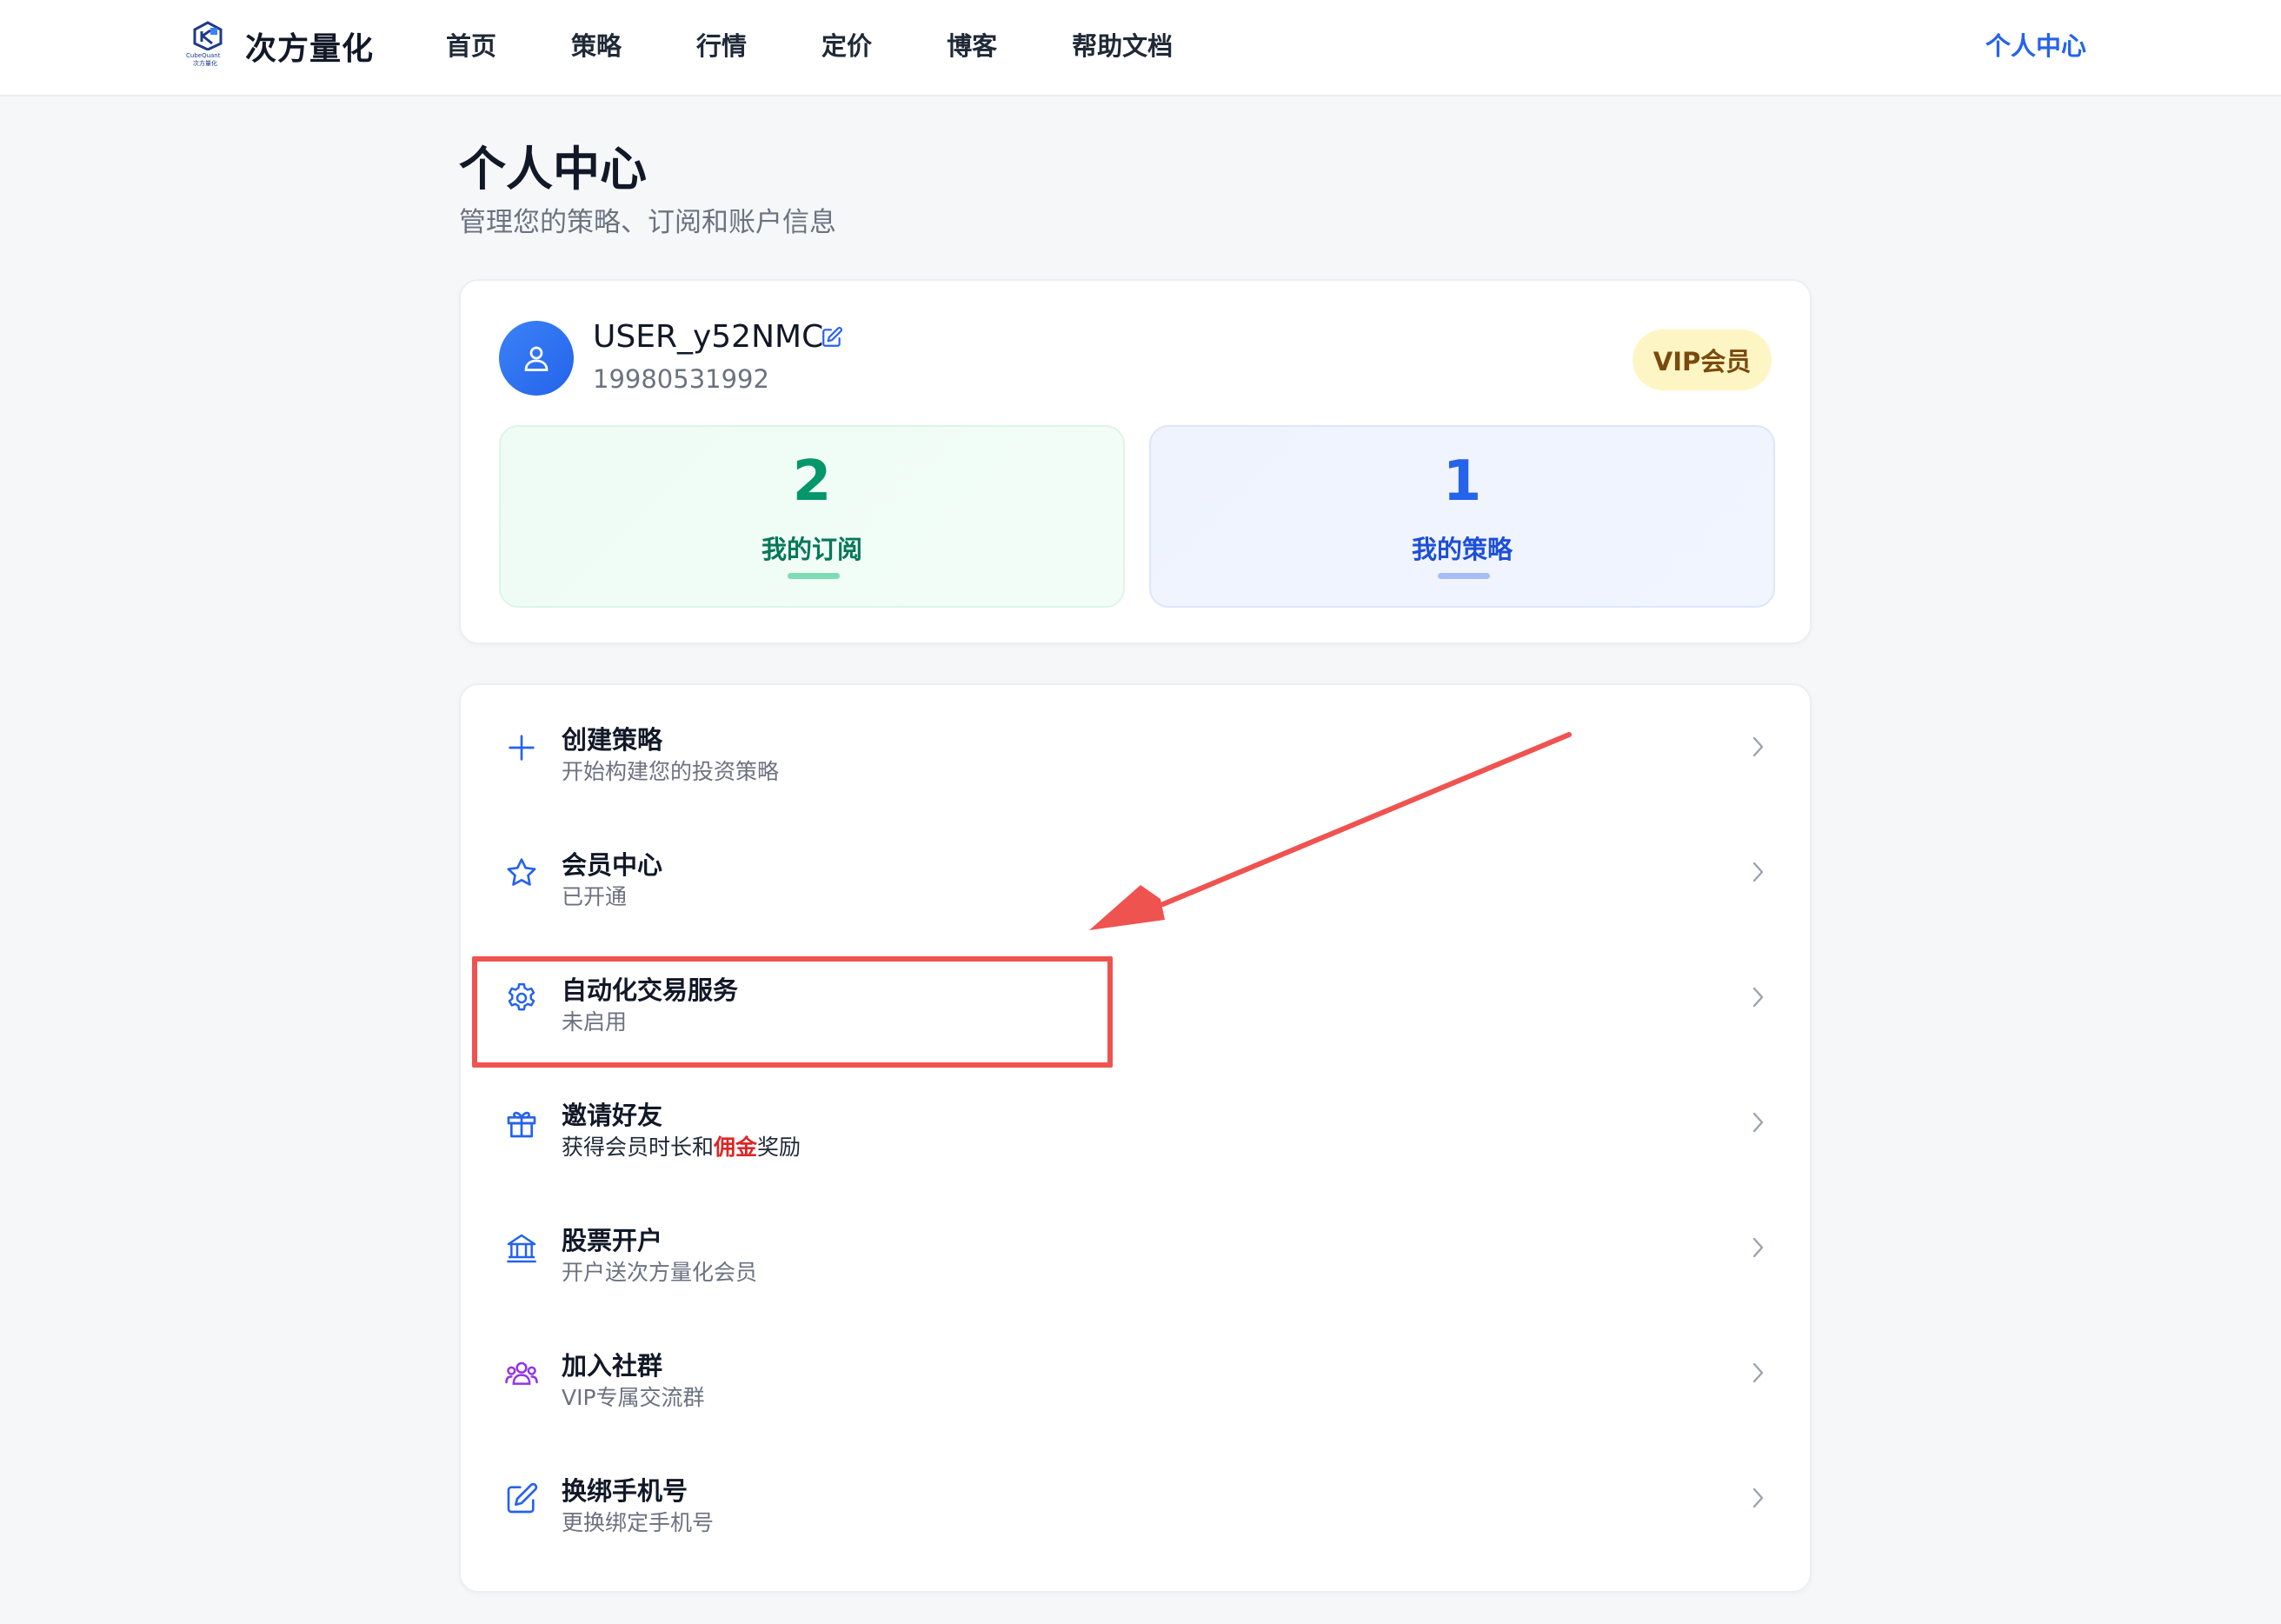 This screenshot has width=2281, height=1624. I want to click on users-icon, so click(522, 1373).